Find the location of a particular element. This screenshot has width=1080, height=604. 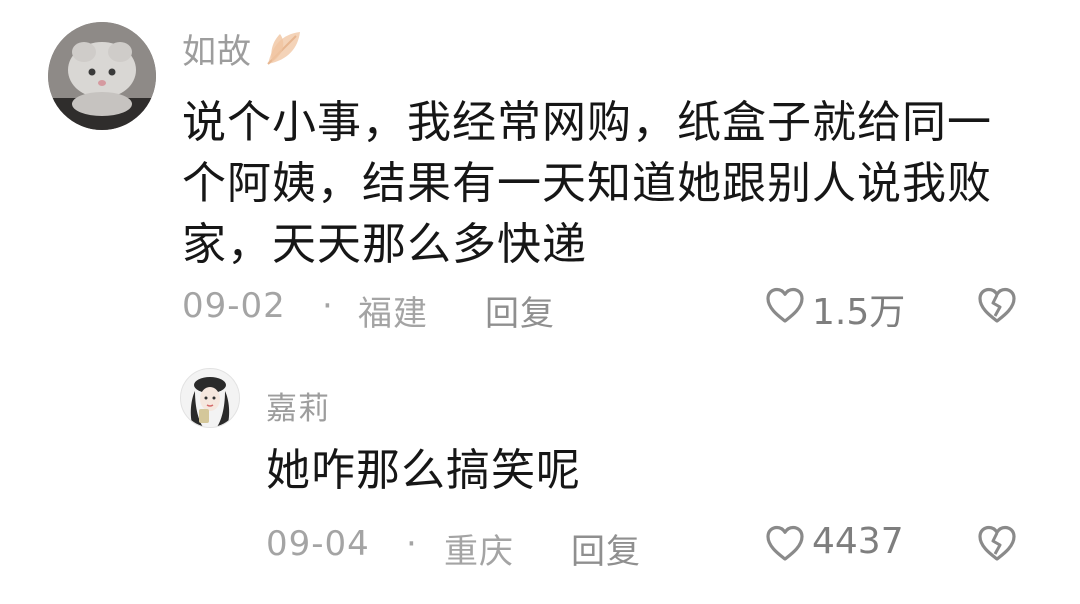

comment-line: 家，天天那么多快递 is located at coordinates (384, 244).